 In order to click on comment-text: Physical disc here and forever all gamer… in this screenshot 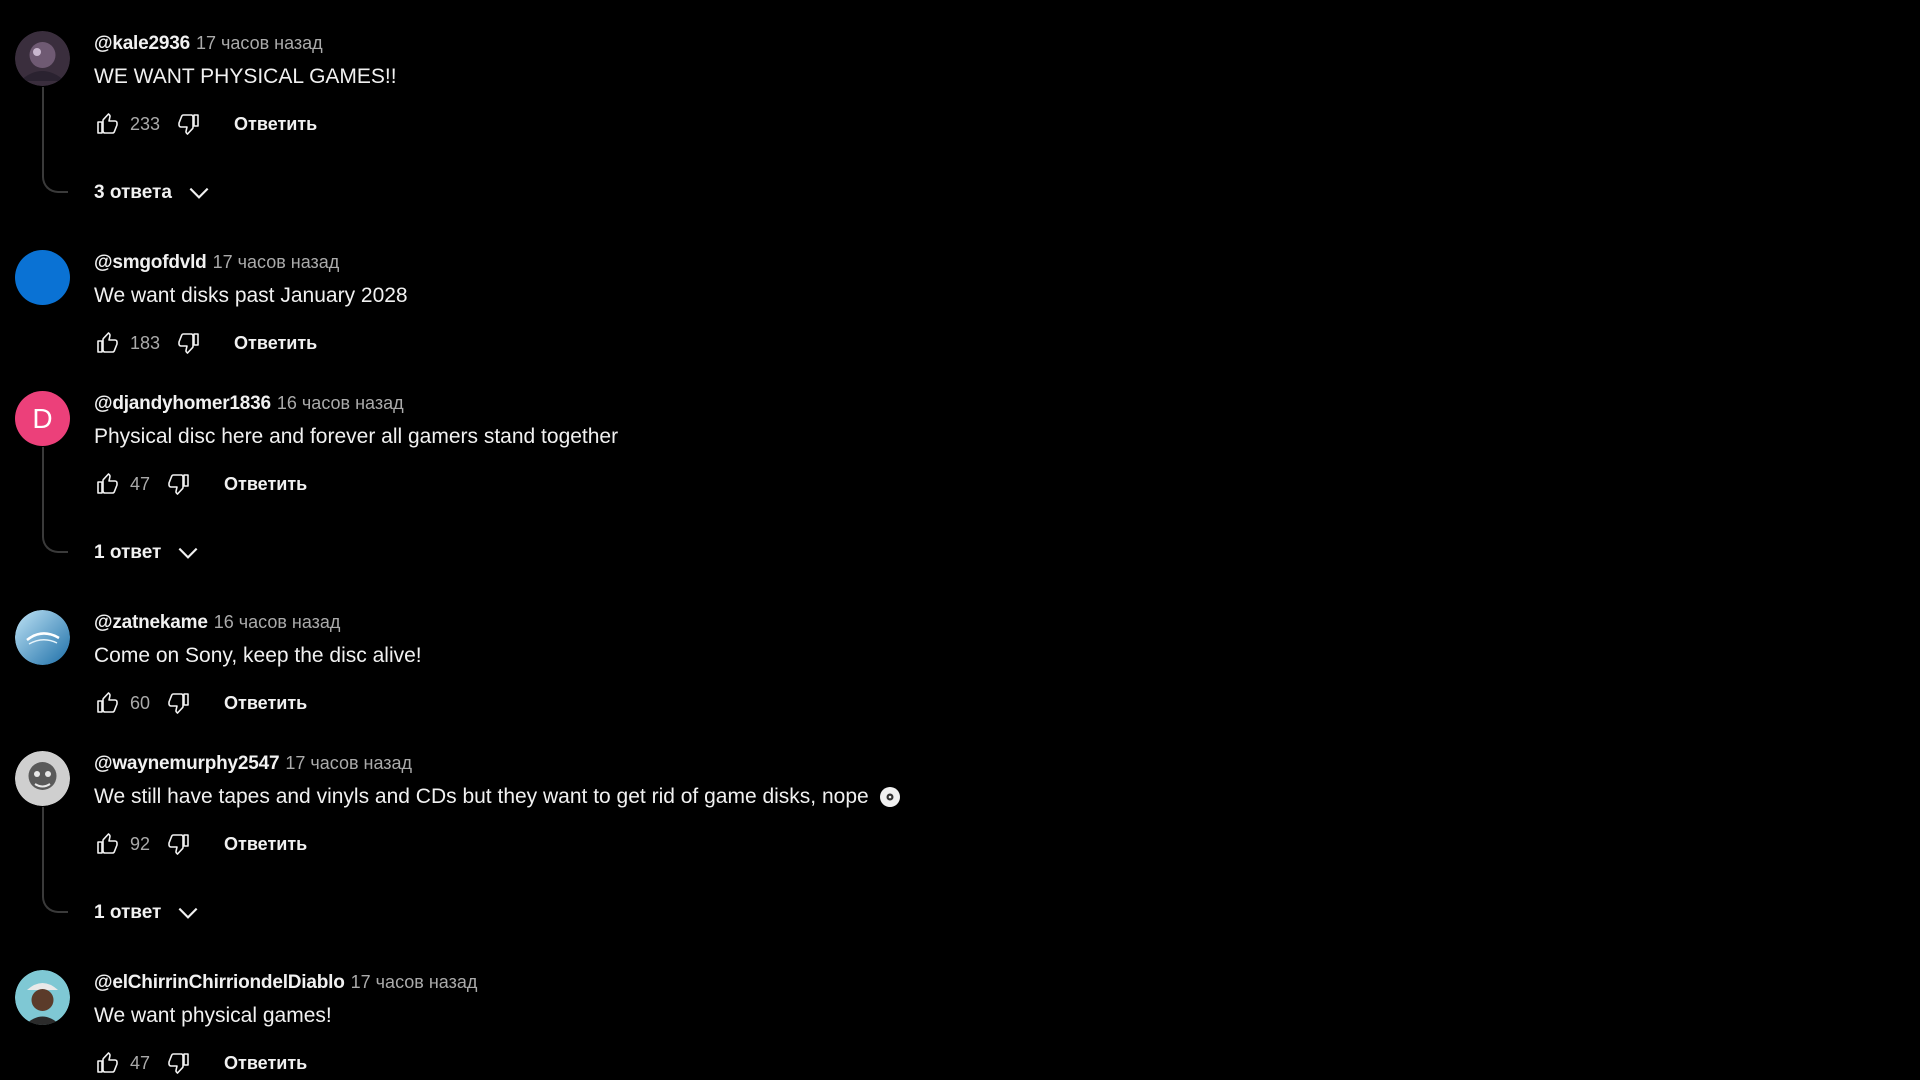, I will do `click(356, 437)`.